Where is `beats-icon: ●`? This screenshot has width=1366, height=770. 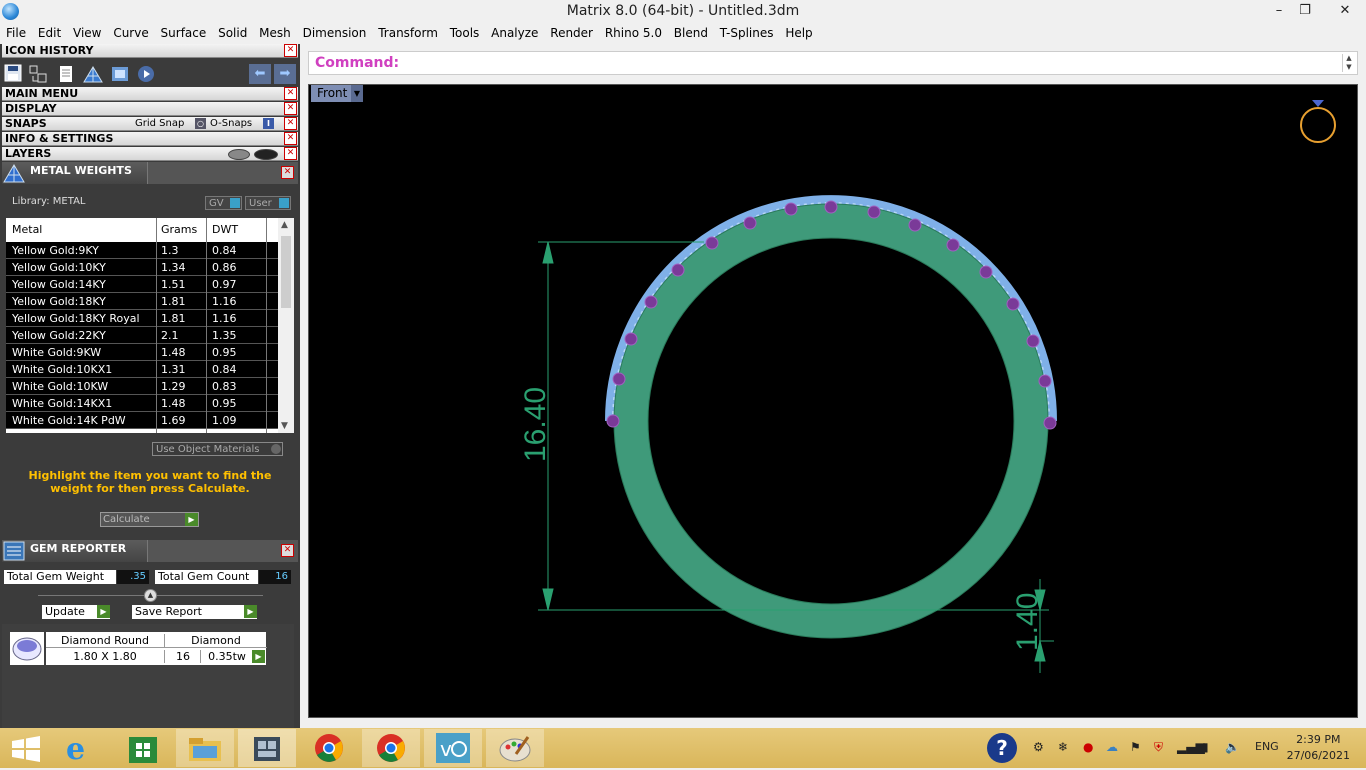
beats-icon: ● is located at coordinates (1088, 747).